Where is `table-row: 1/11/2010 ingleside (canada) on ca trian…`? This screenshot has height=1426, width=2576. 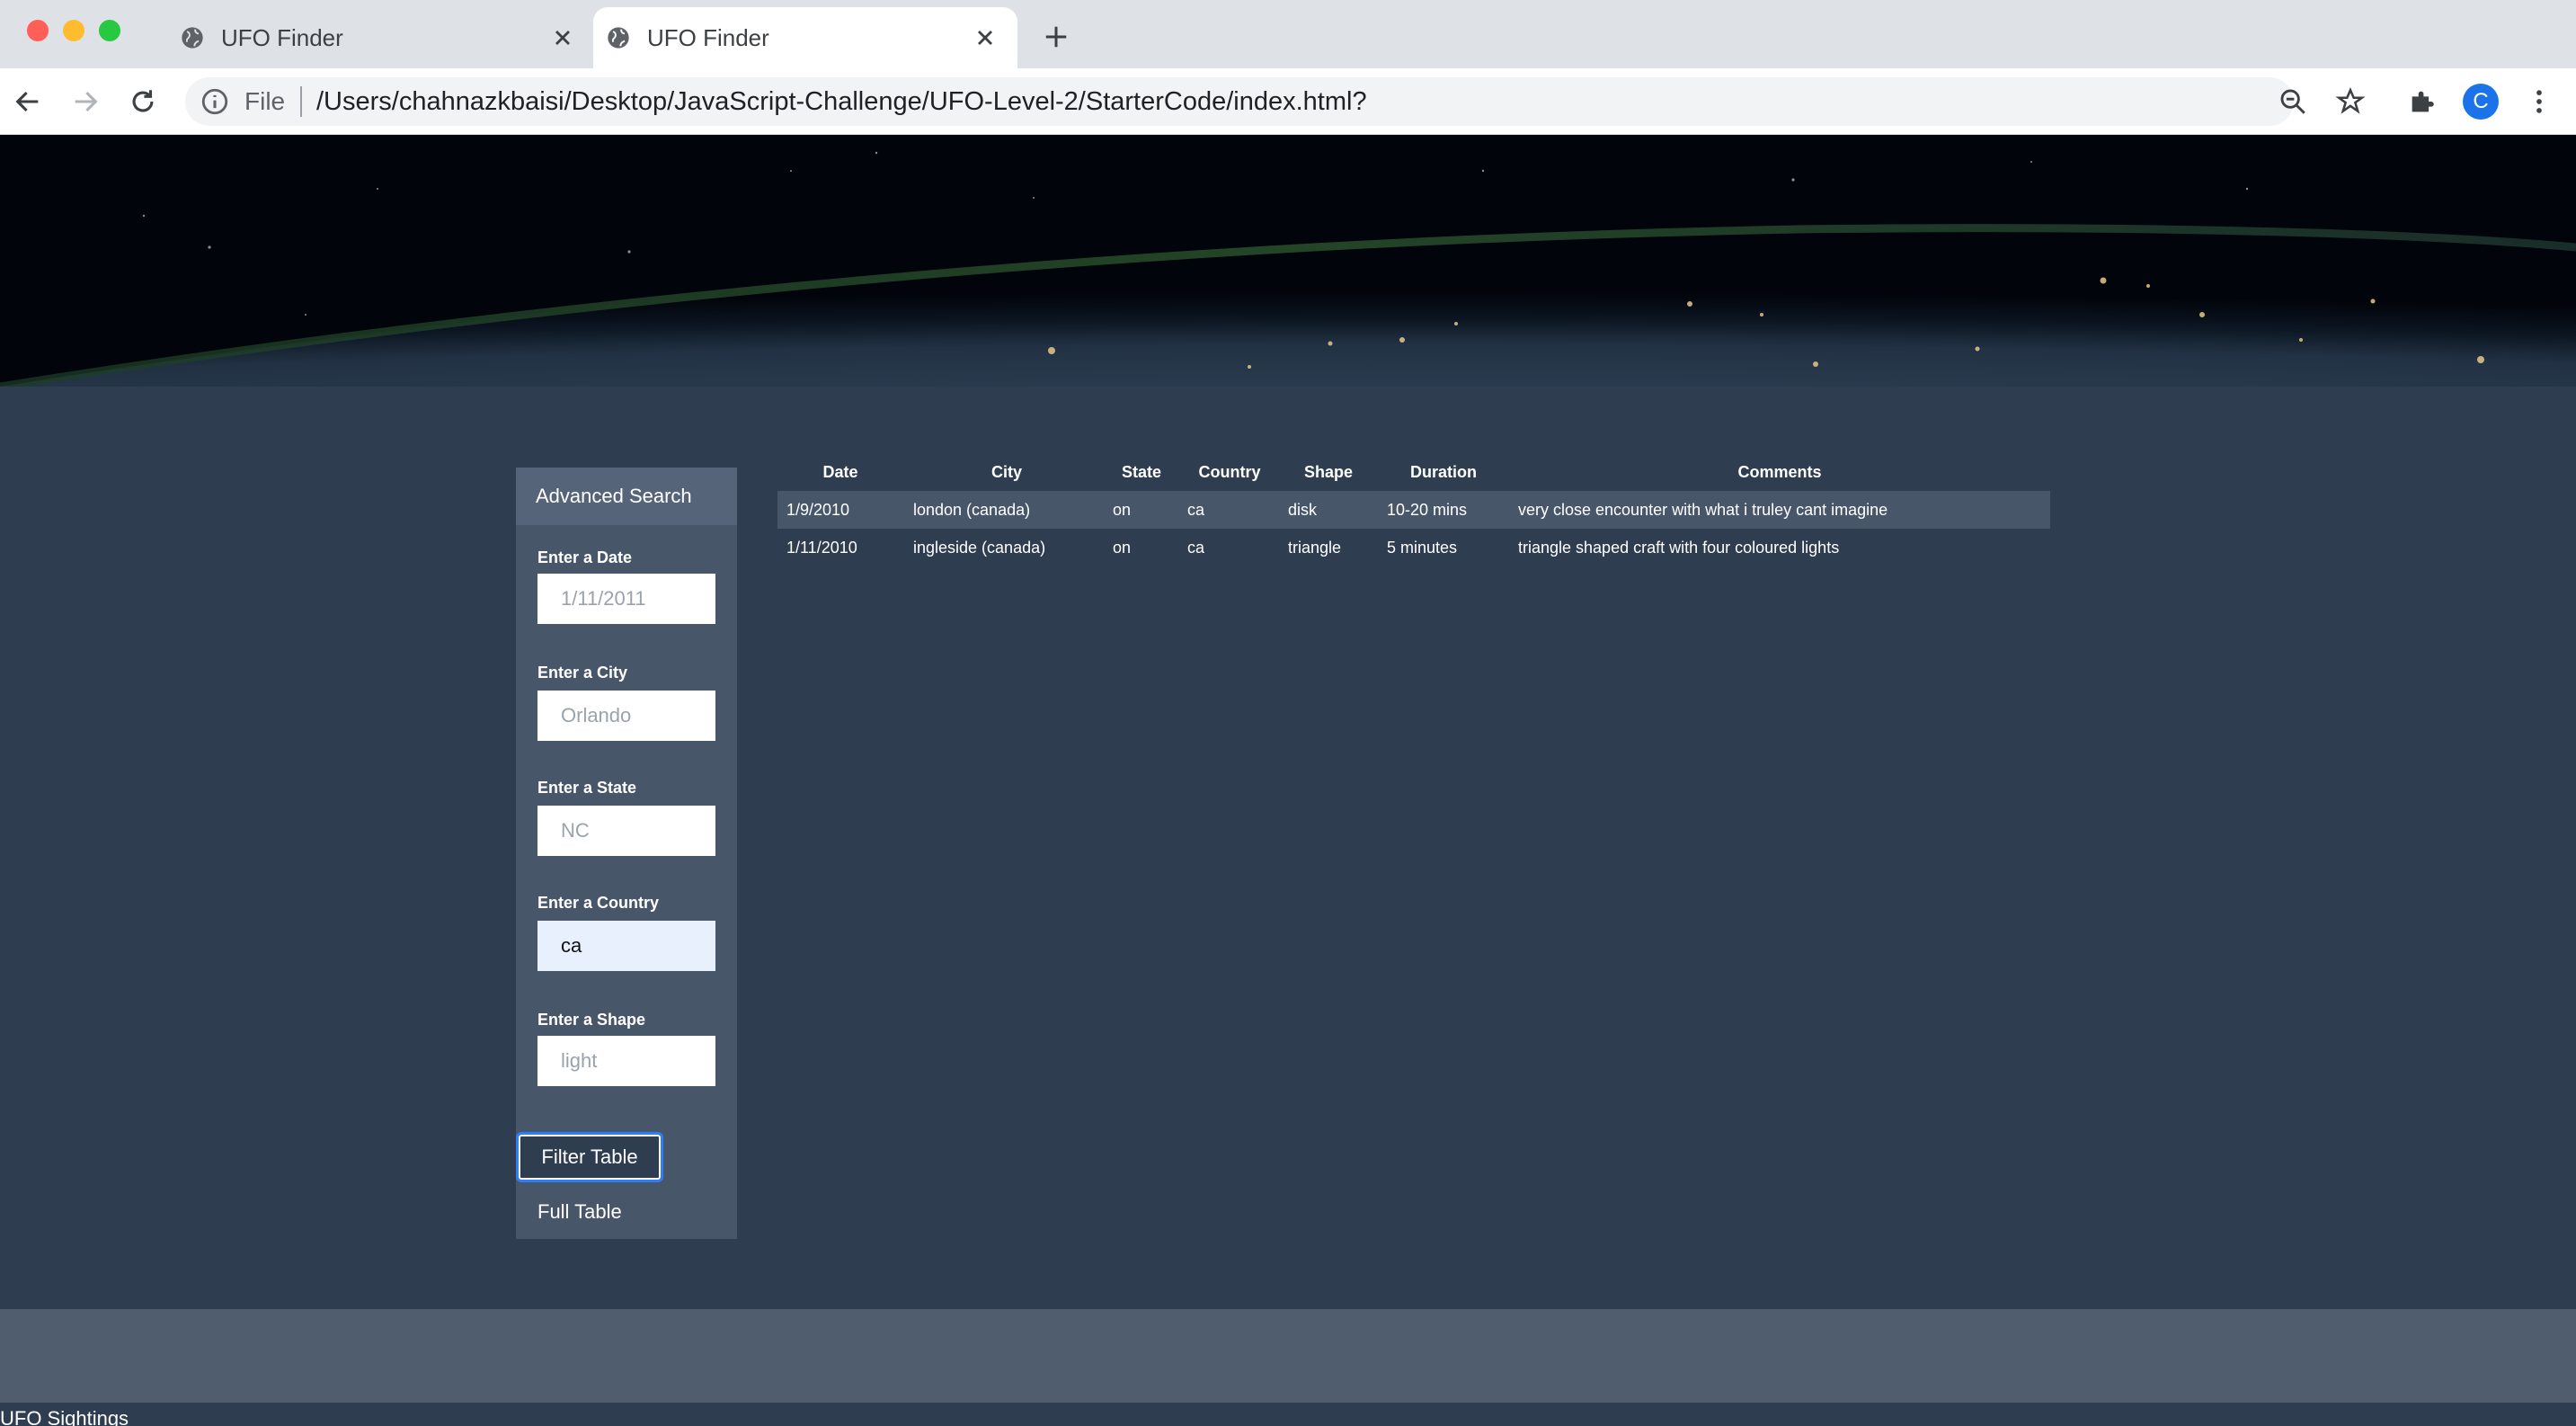
table-row: 1/11/2010 ingleside (canada) on ca trian… is located at coordinates (1413, 548).